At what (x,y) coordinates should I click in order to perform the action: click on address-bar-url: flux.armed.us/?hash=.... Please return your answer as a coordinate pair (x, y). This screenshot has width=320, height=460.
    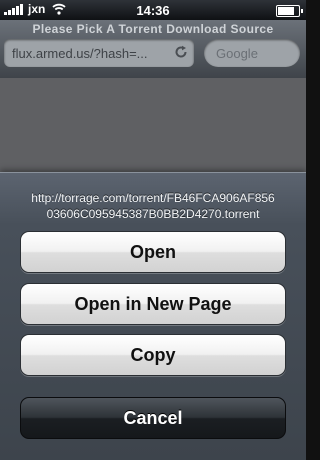
    Looking at the image, I should click on (80, 53).